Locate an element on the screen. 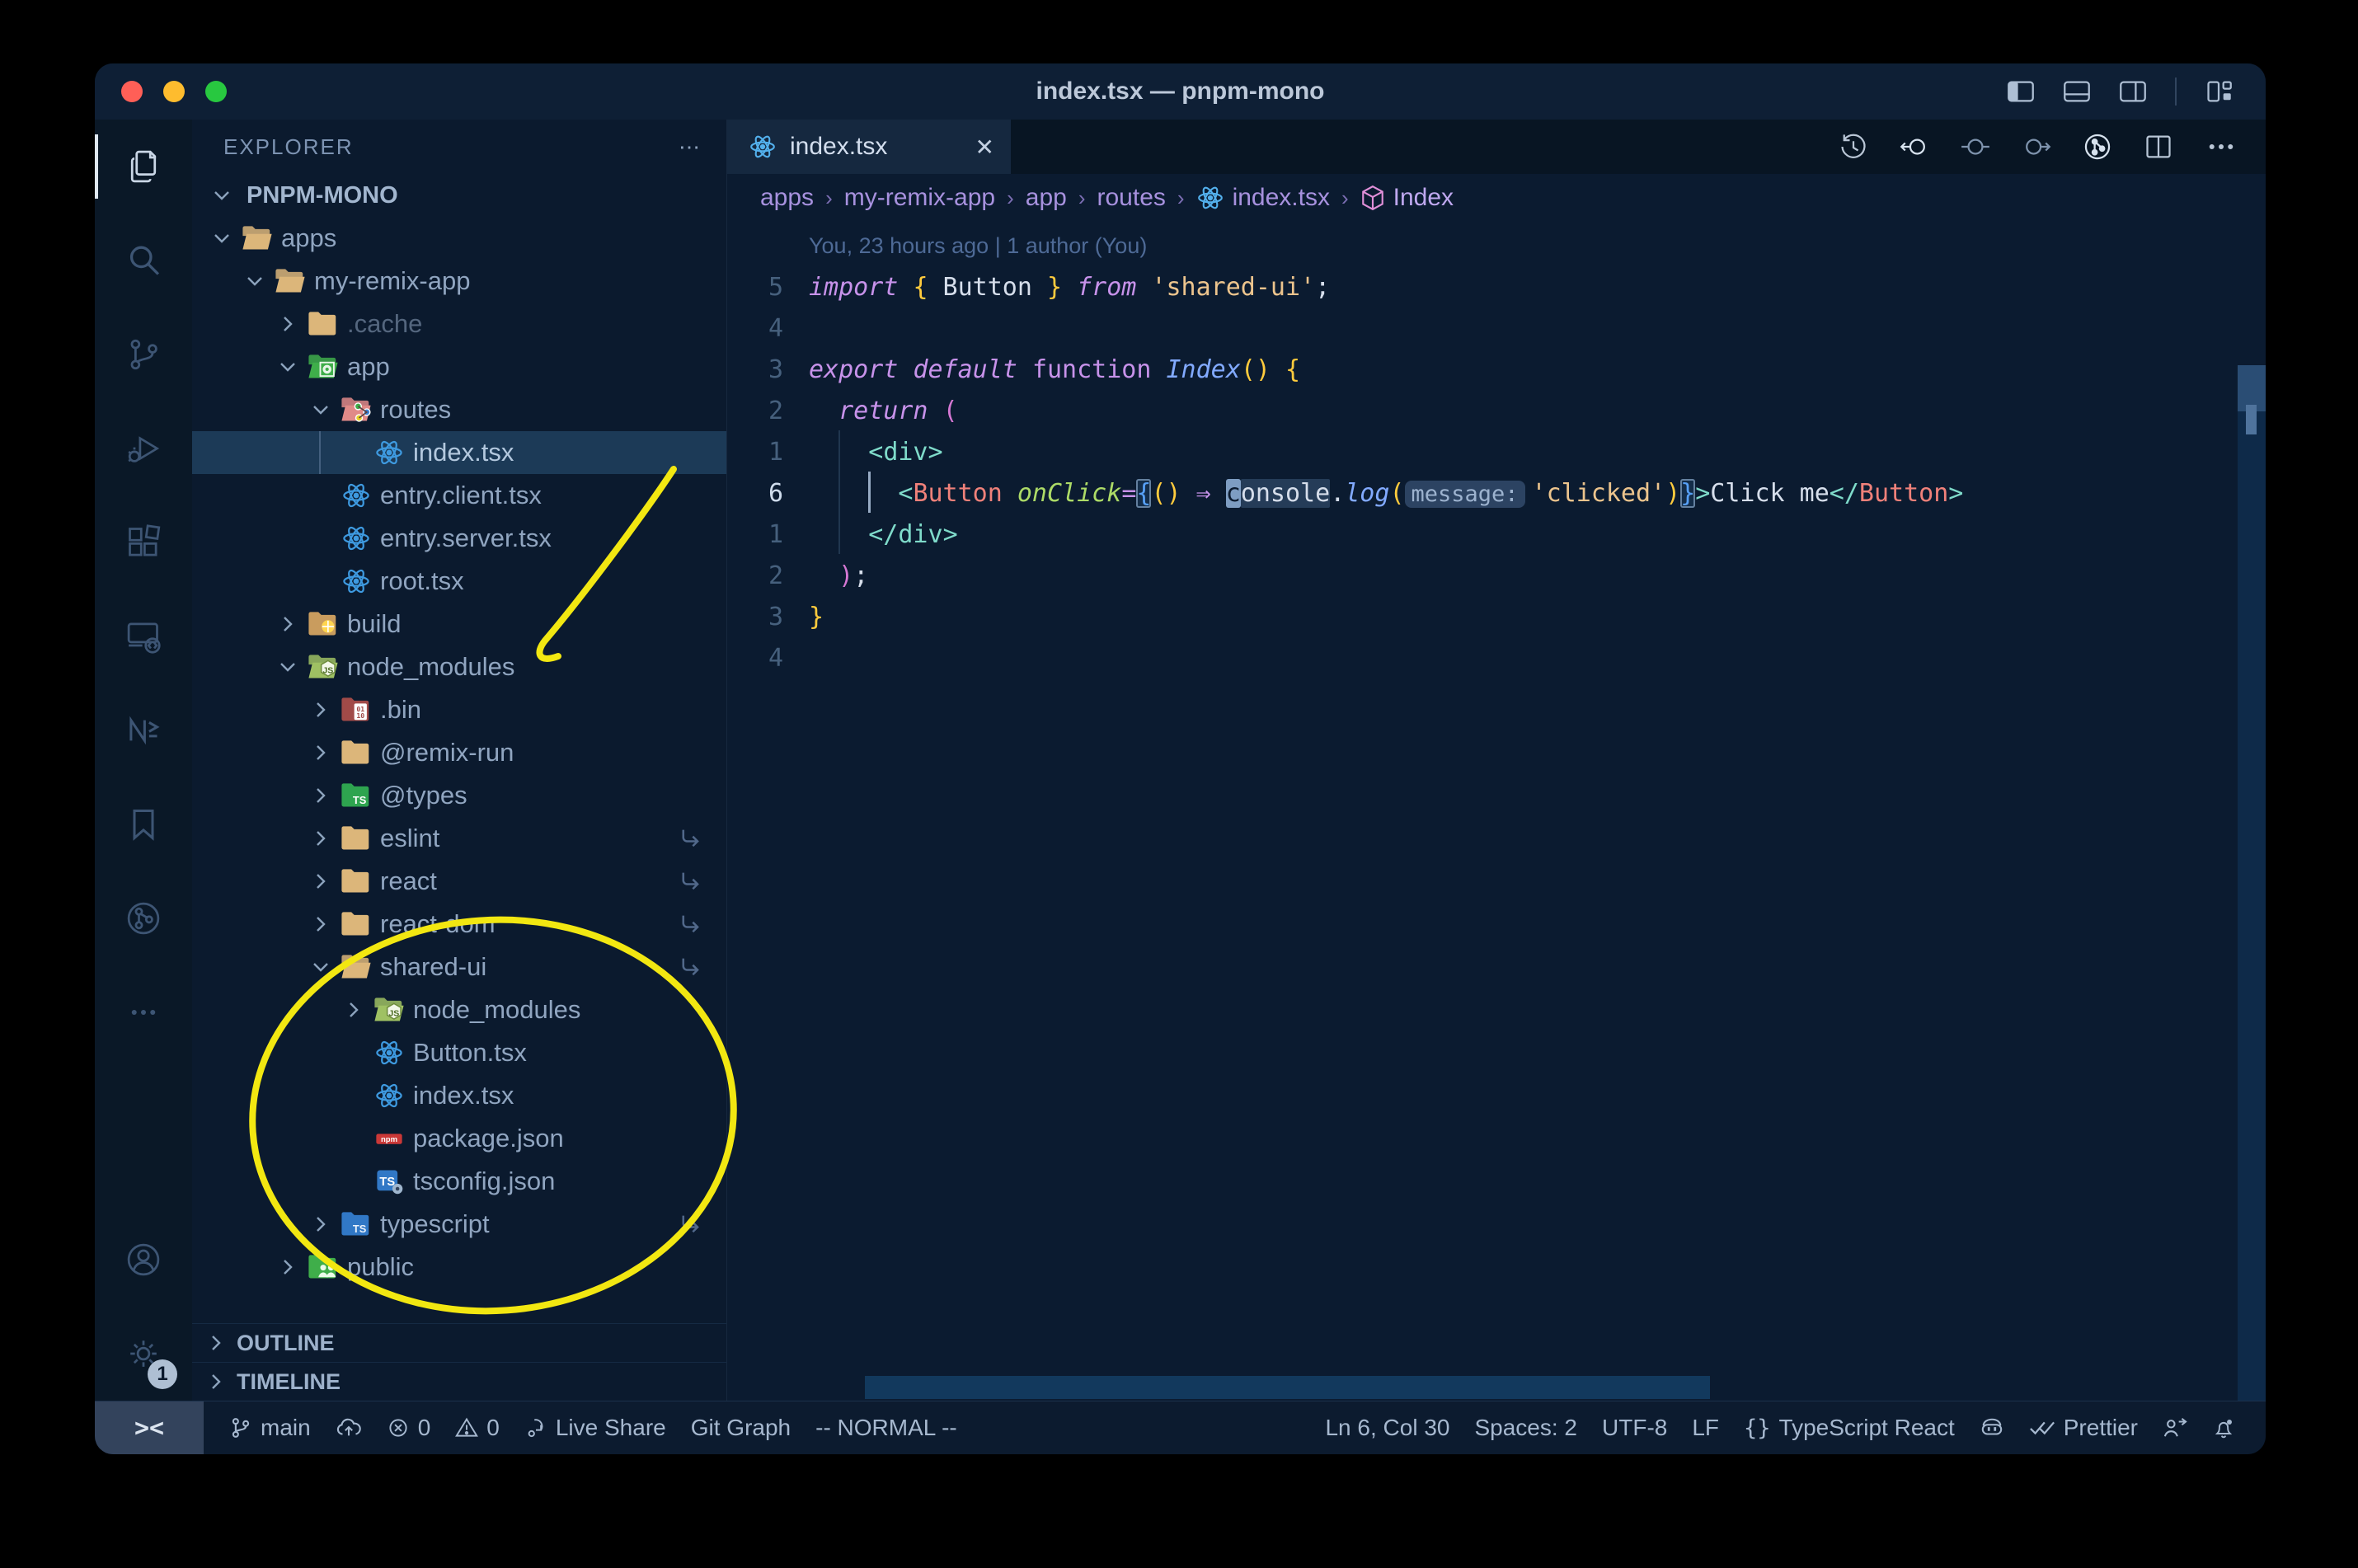  tree-item-react-dom: react-dom is located at coordinates (459, 924).